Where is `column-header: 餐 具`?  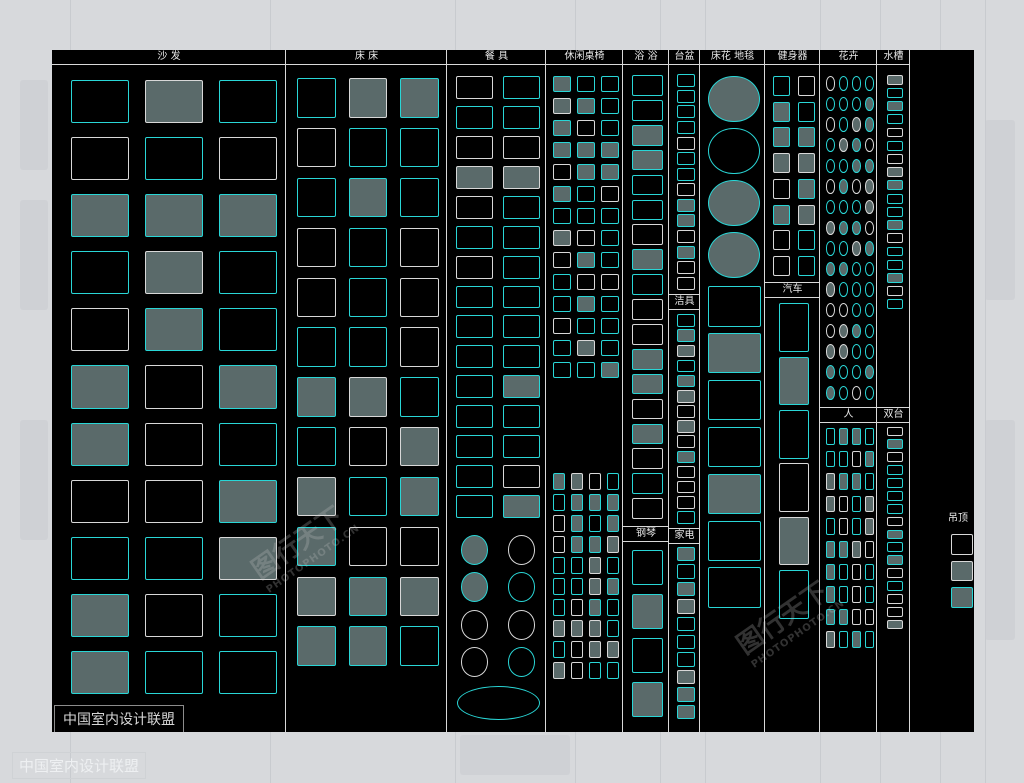
column-header: 餐 具 is located at coordinates (496, 57).